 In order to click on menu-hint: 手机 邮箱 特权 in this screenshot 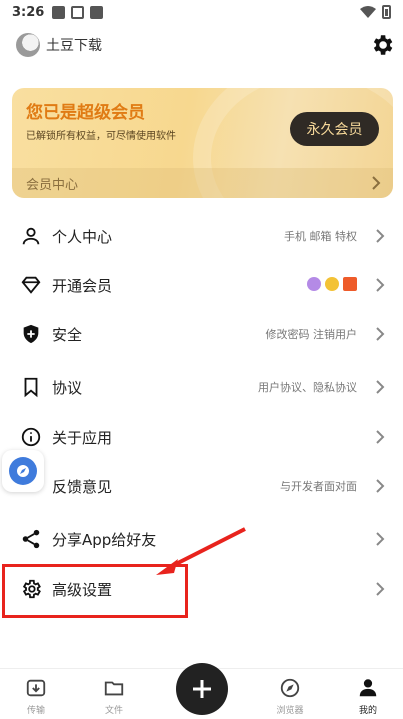, I will do `click(320, 236)`.